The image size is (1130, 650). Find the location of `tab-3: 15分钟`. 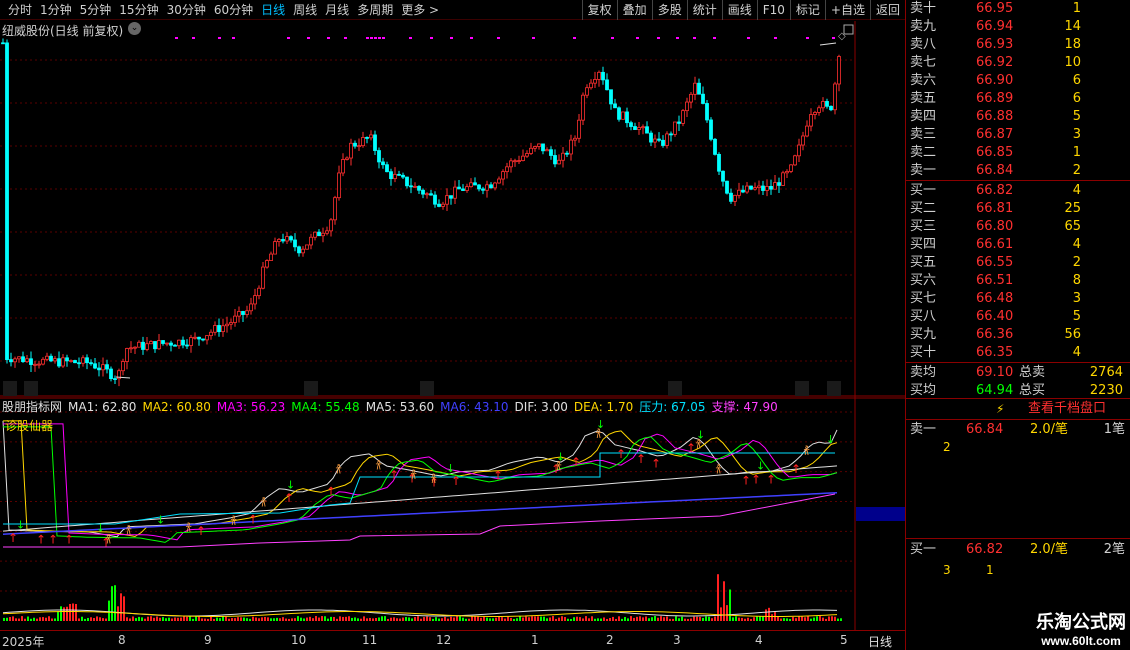

tab-3: 15分钟 is located at coordinates (138, 9).